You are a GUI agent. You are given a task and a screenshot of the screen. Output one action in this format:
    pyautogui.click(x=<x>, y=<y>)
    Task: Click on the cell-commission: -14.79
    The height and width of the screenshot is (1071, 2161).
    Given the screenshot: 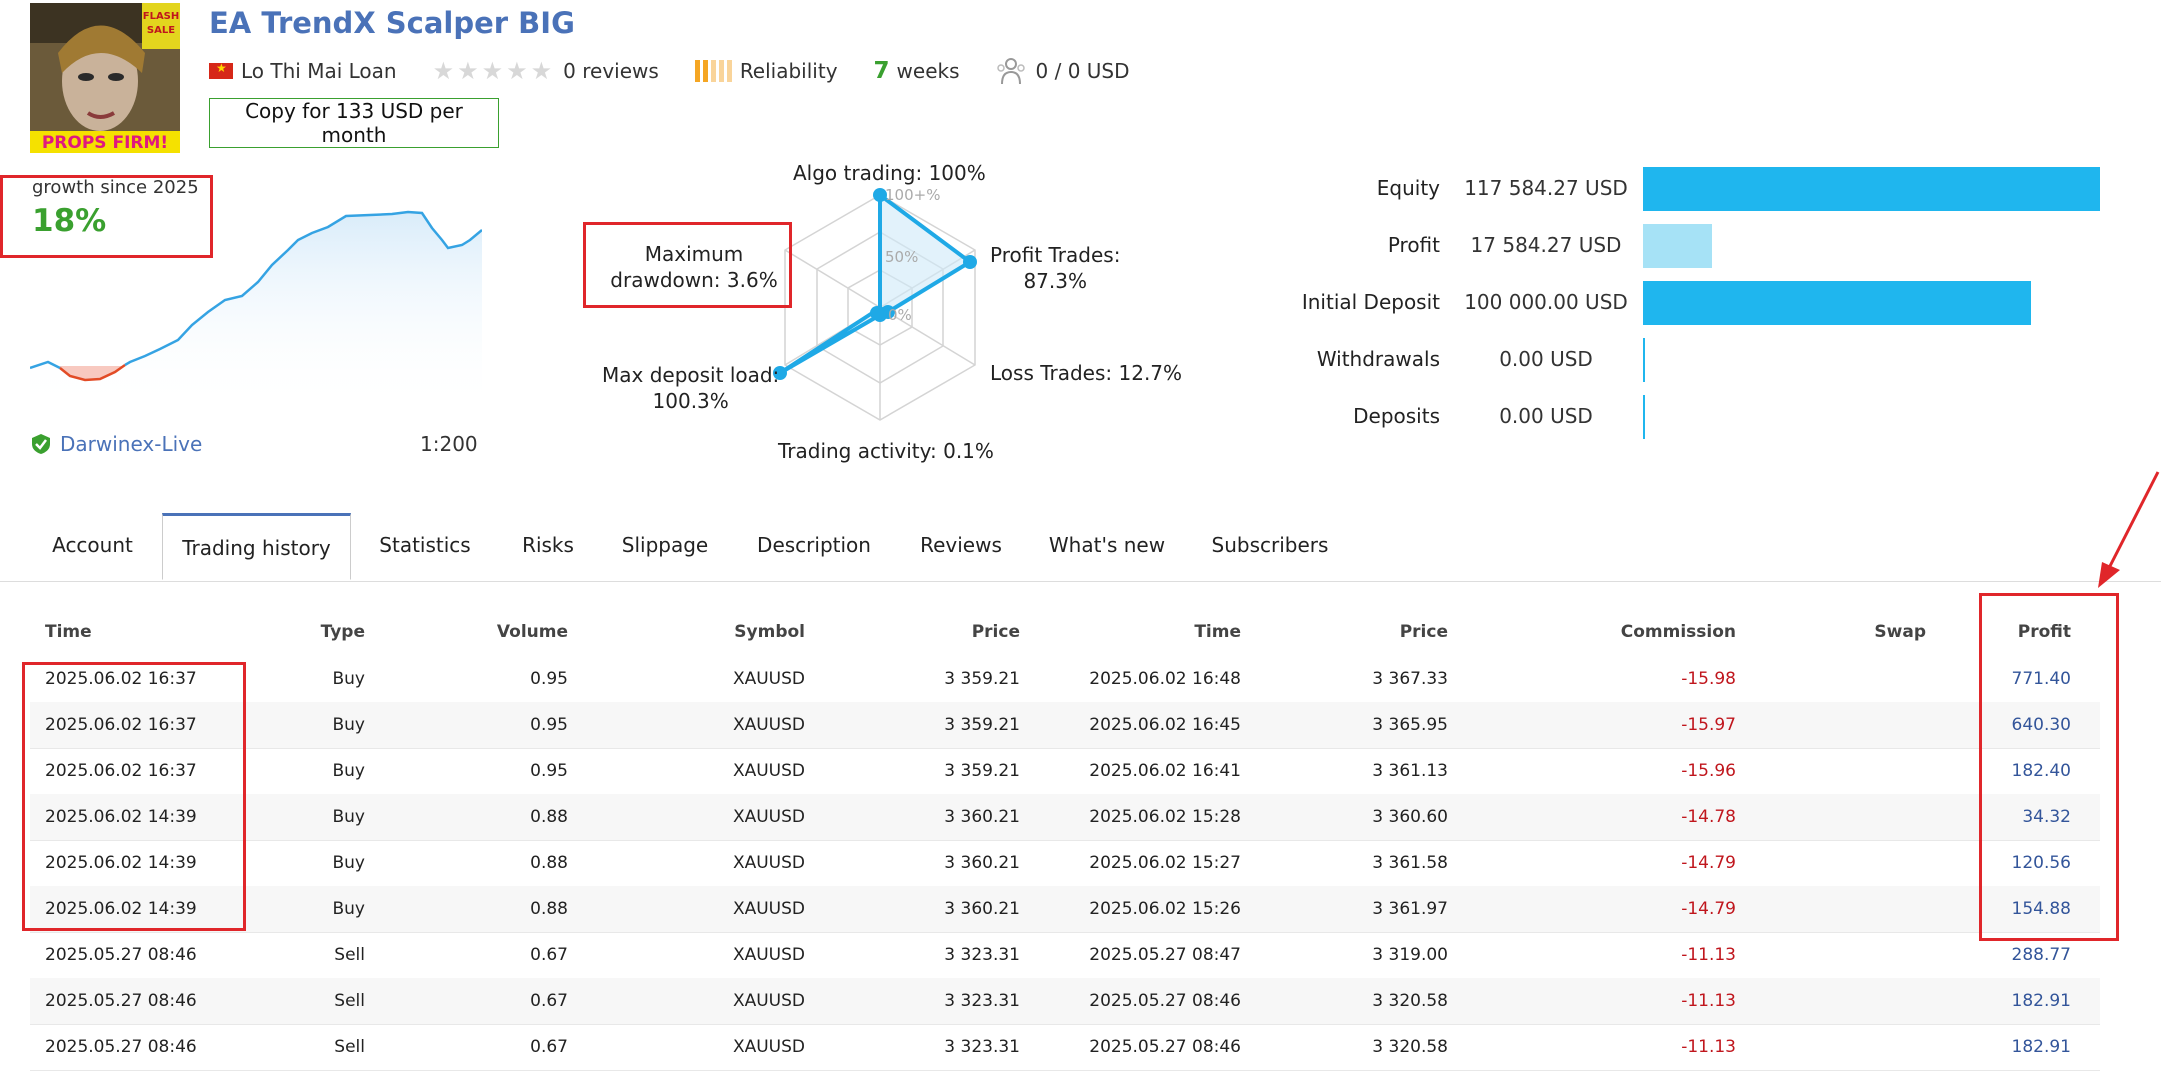 What is the action you would take?
    pyautogui.click(x=1708, y=863)
    